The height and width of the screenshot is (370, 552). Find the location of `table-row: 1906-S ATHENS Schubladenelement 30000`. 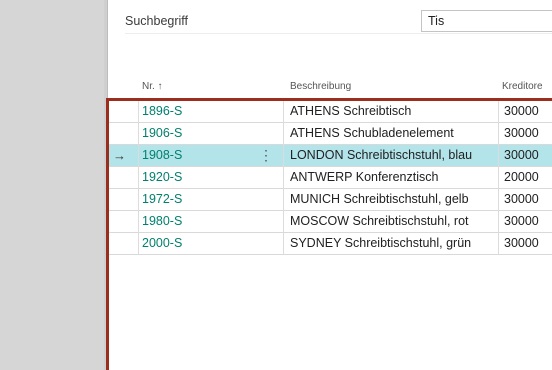

table-row: 1906-S ATHENS Schubladenelement 30000 is located at coordinates (330, 134).